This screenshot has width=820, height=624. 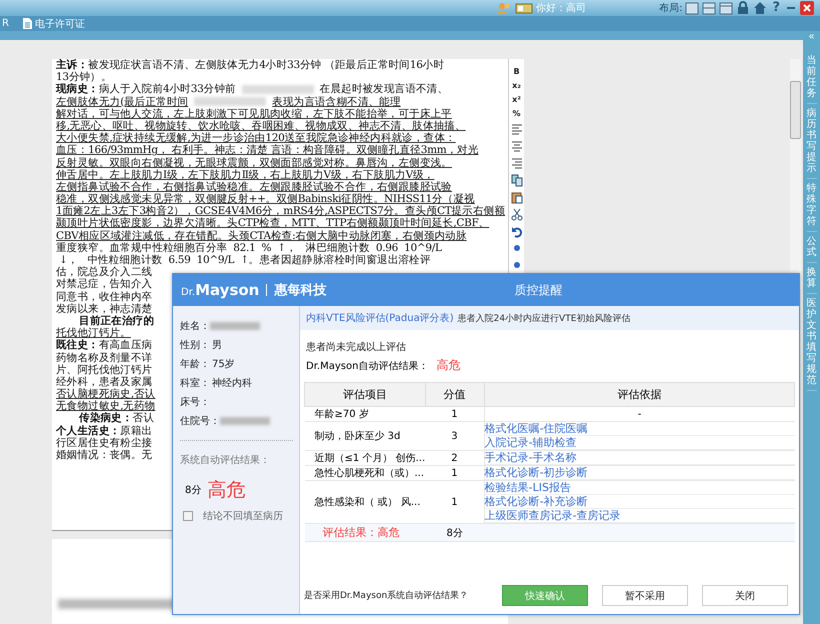 What do you see at coordinates (524, 8) in the screenshot?
I see `card-icon` at bounding box center [524, 8].